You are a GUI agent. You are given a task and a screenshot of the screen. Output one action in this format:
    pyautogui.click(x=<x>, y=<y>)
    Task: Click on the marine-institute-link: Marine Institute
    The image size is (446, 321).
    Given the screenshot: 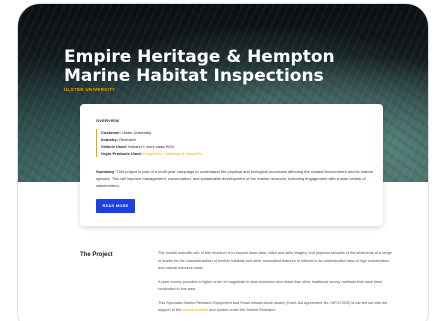 What is the action you would take?
    pyautogui.click(x=195, y=310)
    